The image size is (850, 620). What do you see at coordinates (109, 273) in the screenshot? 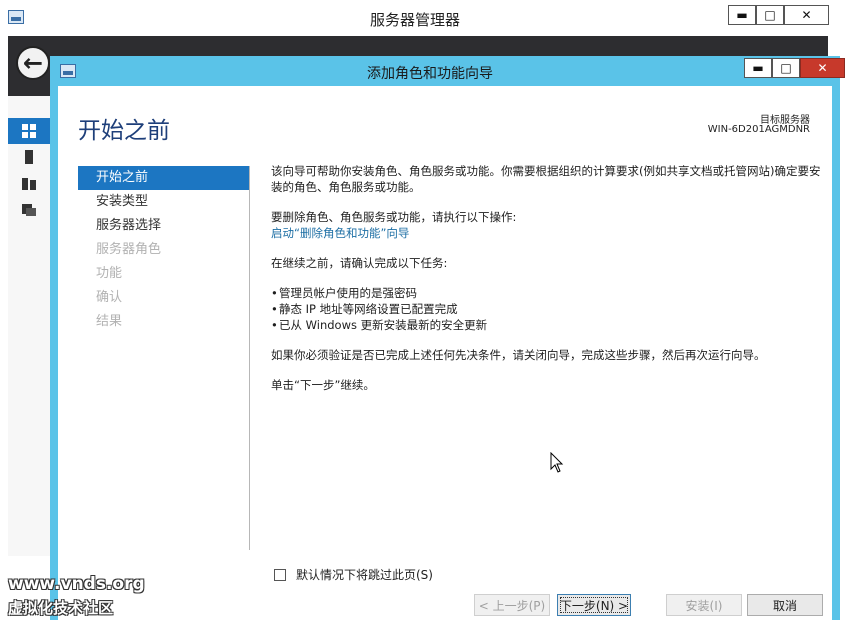
I see `nav-item-features: 功能` at bounding box center [109, 273].